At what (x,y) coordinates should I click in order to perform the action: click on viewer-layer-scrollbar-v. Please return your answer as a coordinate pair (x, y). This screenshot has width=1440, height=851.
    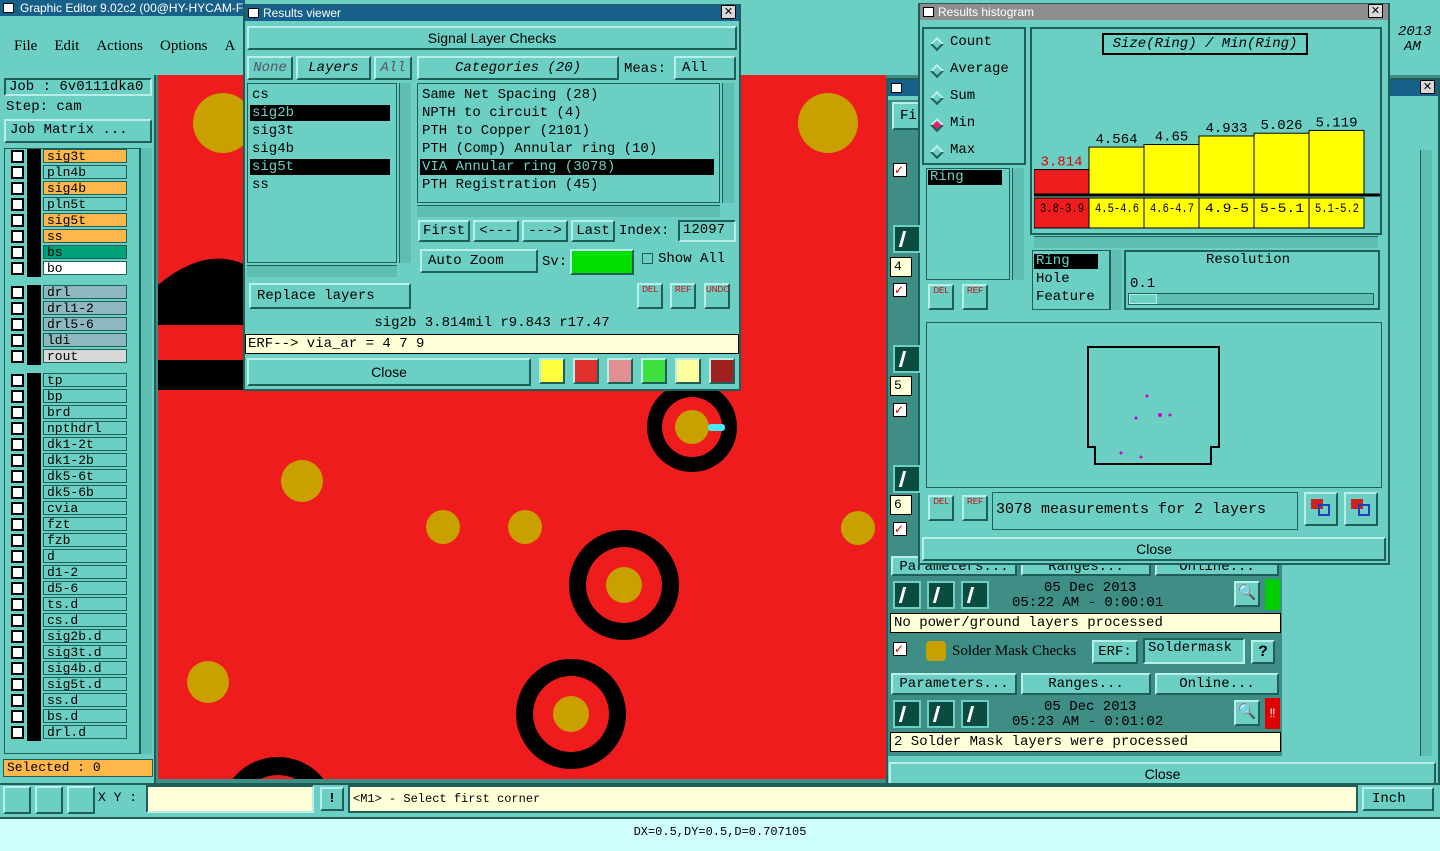
    Looking at the image, I should click on (405, 173).